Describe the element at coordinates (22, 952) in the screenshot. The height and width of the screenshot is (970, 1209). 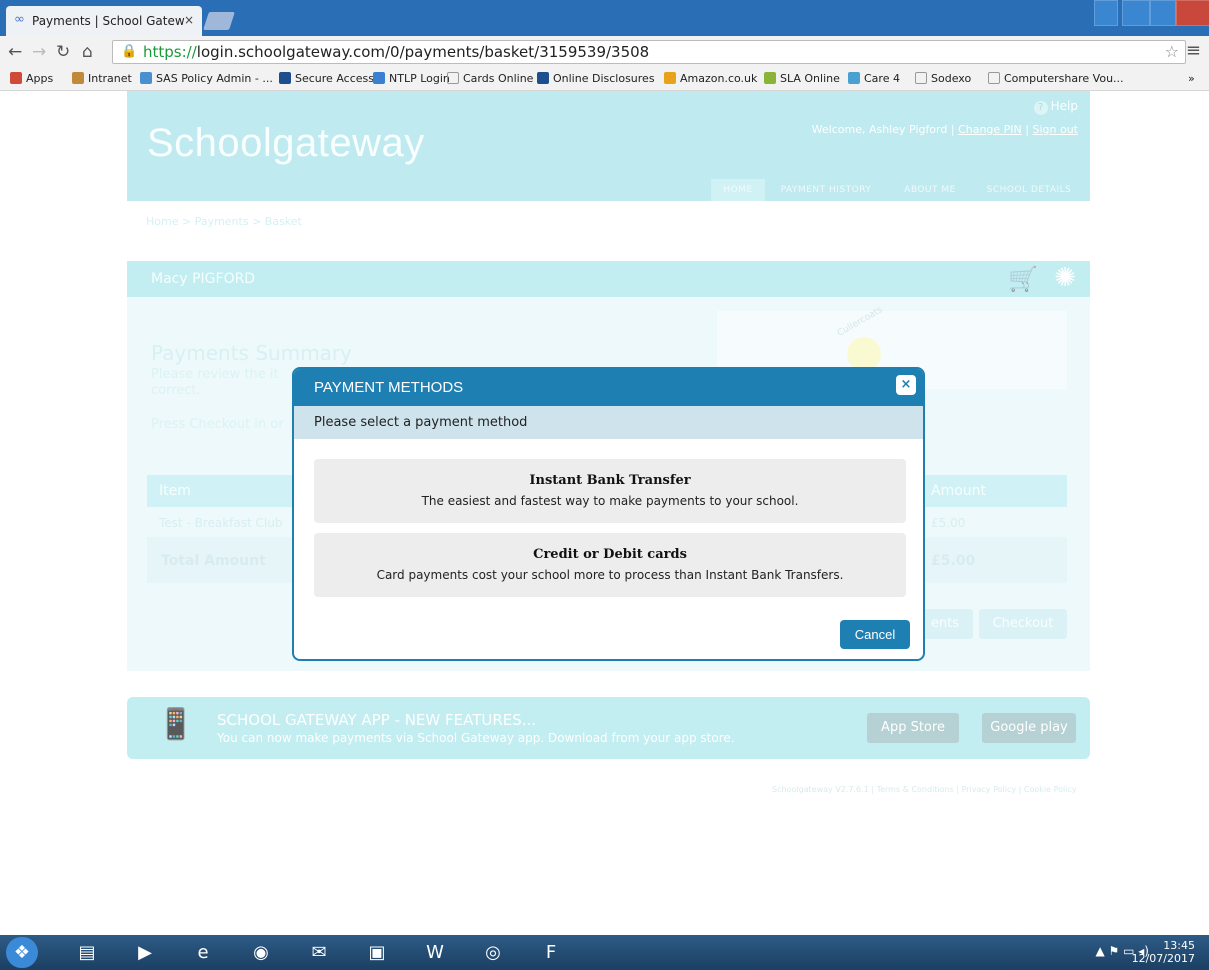
I see `start-button: ❖` at that location.